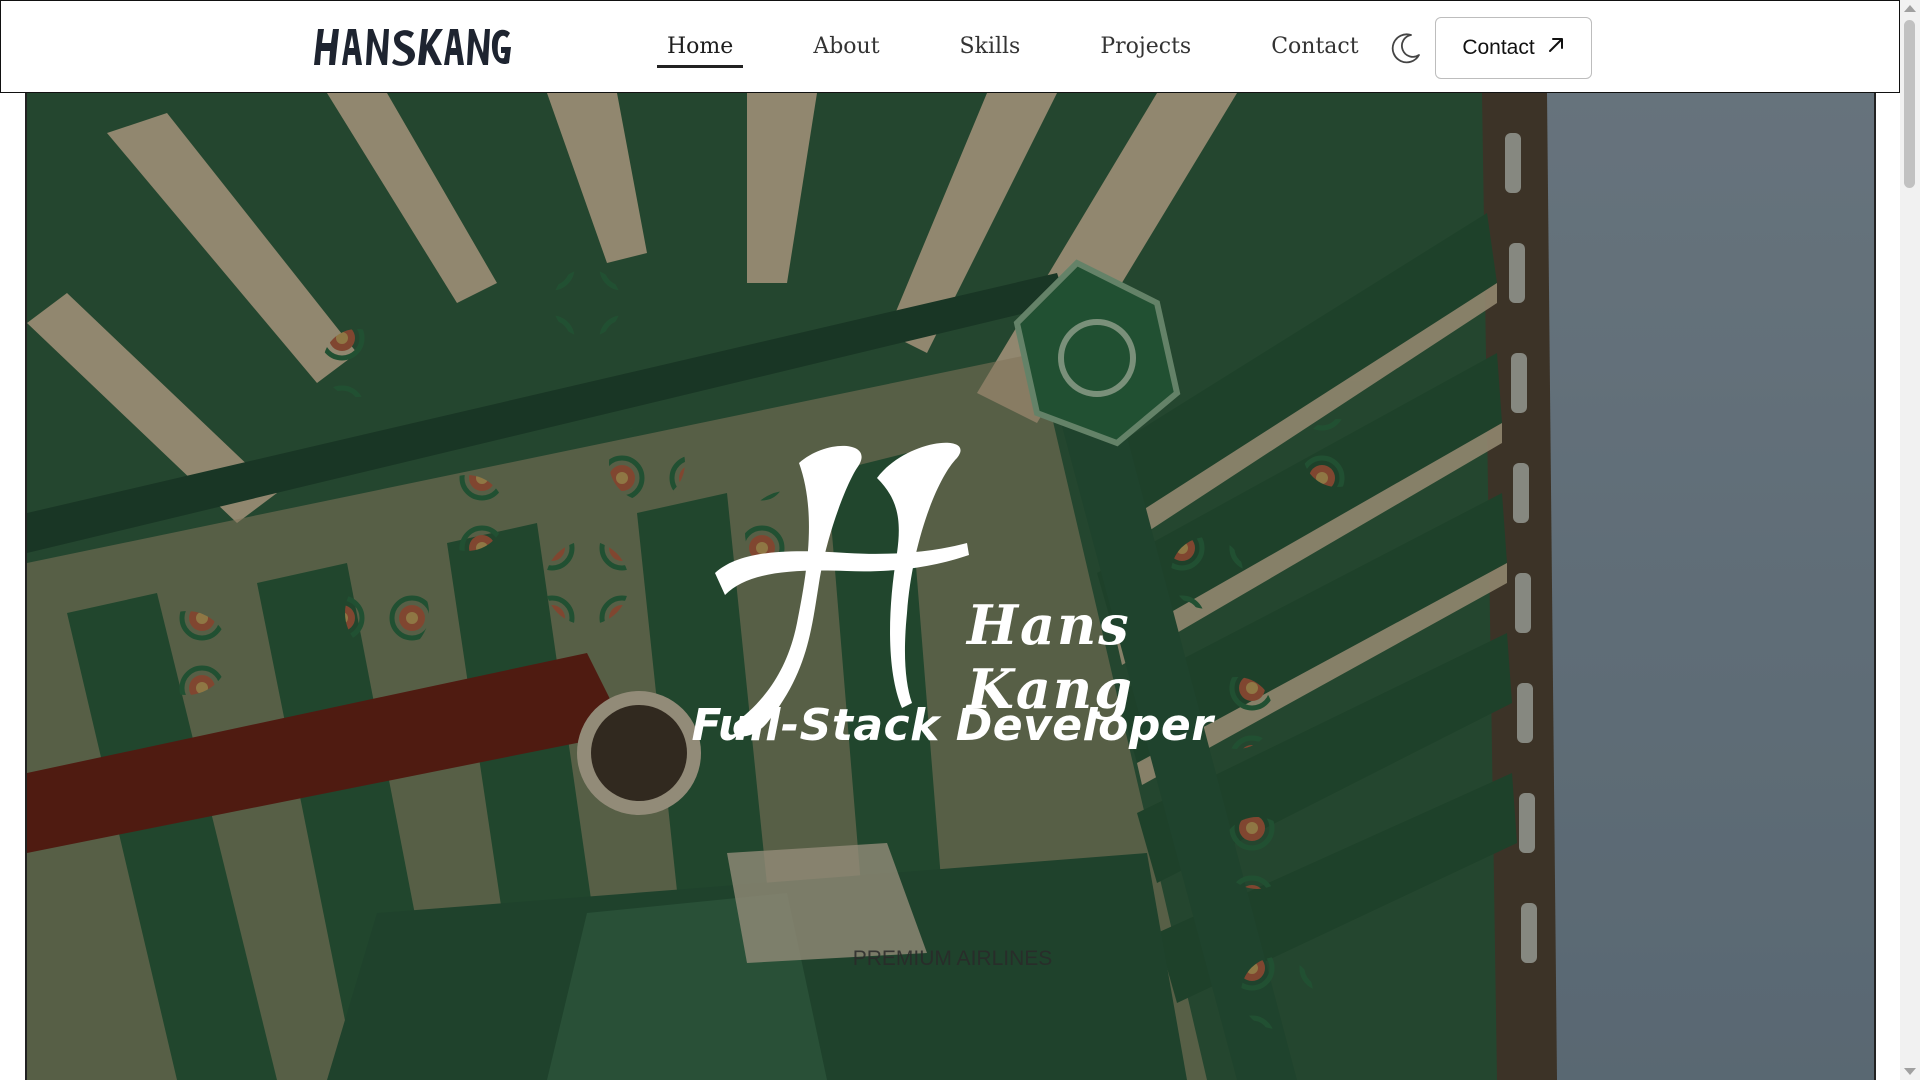 The image size is (1920, 1080). What do you see at coordinates (952, 725) in the screenshot?
I see `hero-subtitle: Full-Stack Developer` at bounding box center [952, 725].